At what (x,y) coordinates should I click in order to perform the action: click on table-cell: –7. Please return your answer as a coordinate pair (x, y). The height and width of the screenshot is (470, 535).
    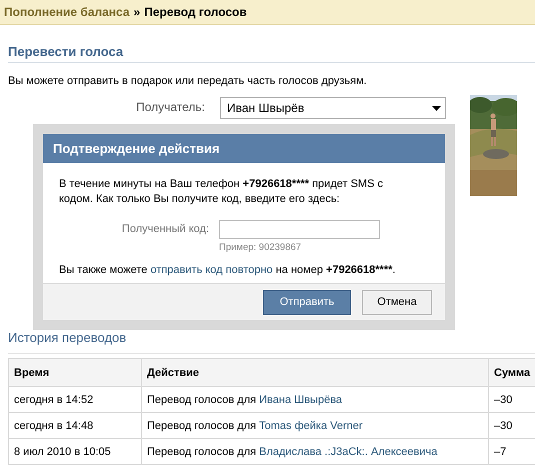
    Looking at the image, I should click on (500, 452).